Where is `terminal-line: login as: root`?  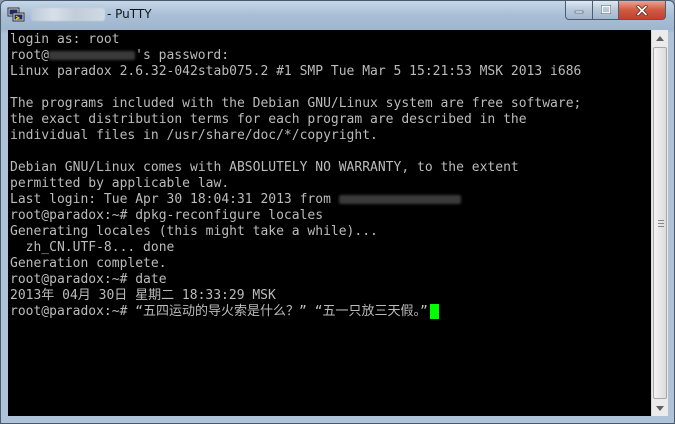
terminal-line: login as: root is located at coordinates (65, 39).